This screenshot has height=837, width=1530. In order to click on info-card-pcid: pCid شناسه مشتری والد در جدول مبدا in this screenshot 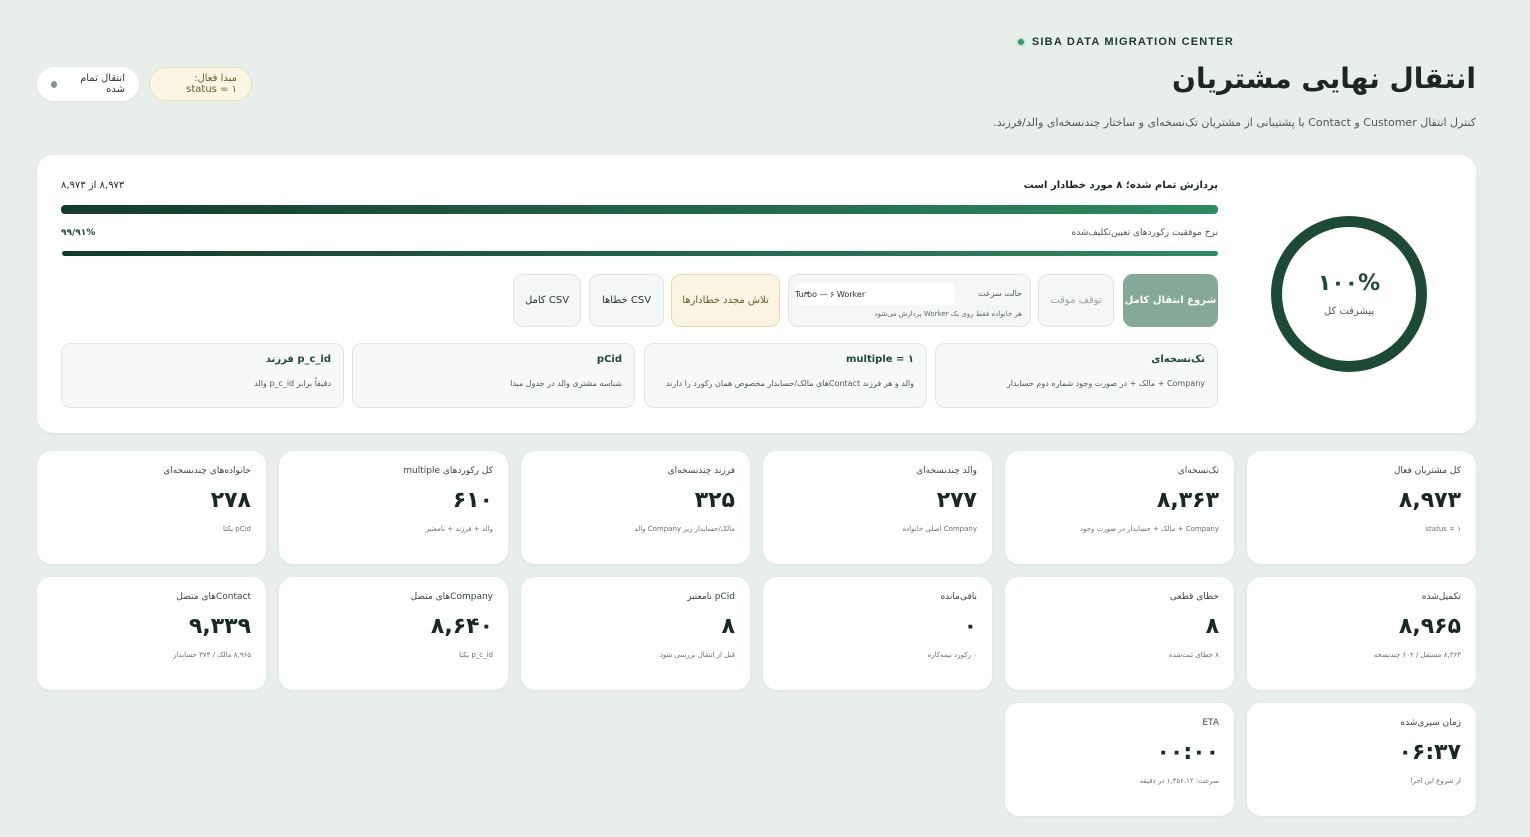, I will do `click(493, 375)`.